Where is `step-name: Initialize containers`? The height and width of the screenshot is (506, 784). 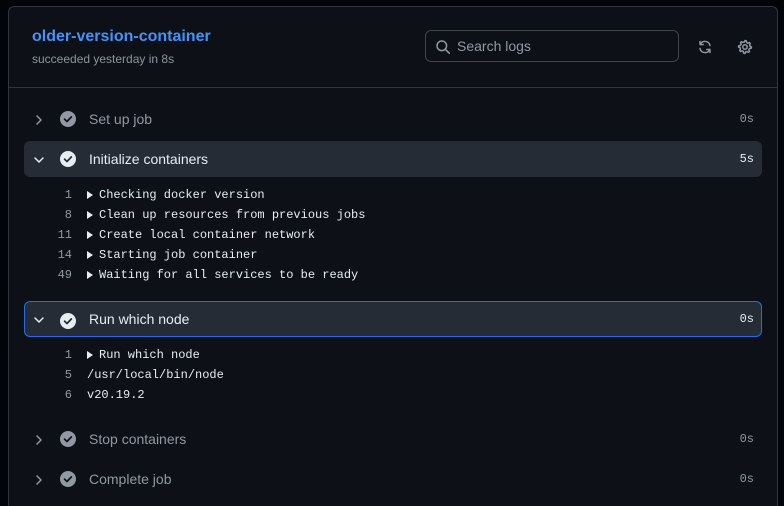
step-name: Initialize containers is located at coordinates (149, 159).